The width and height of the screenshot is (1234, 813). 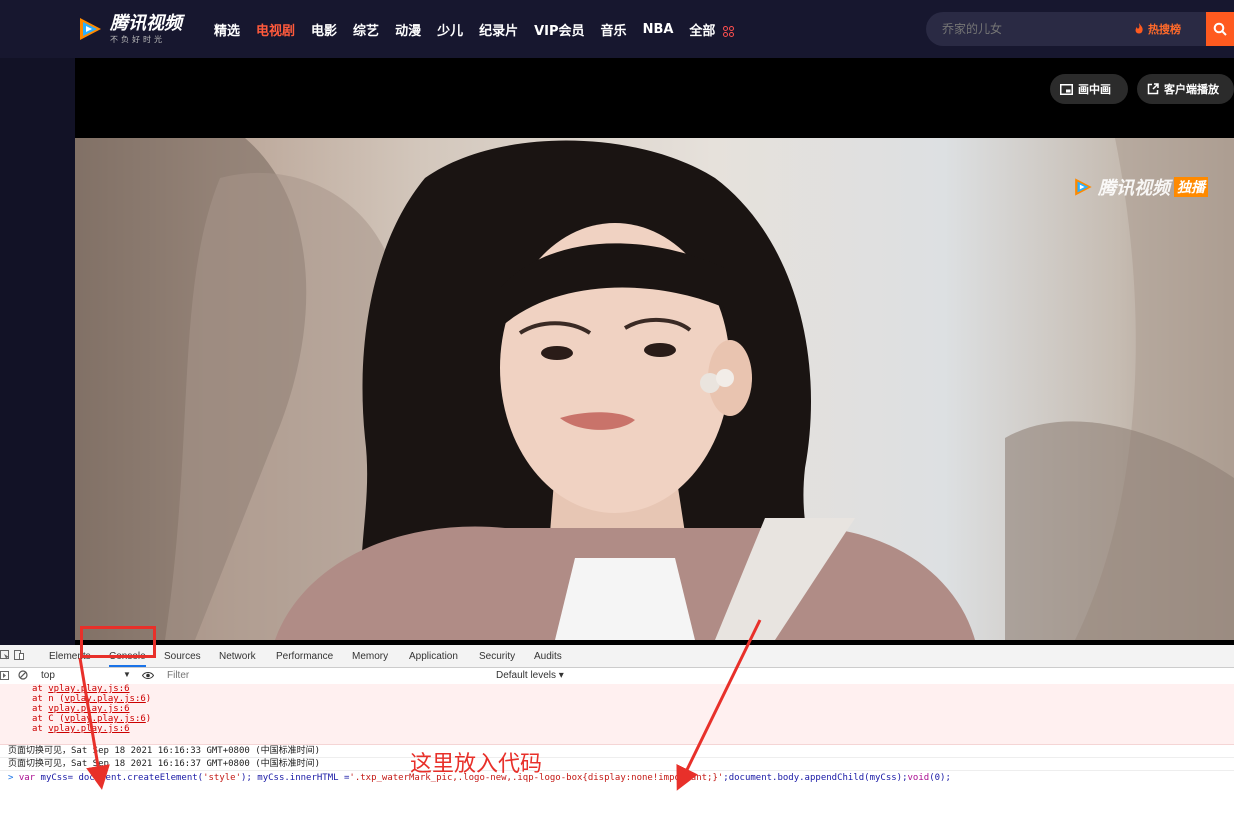 I want to click on sidebar-toggle-icon, so click(x=4, y=675).